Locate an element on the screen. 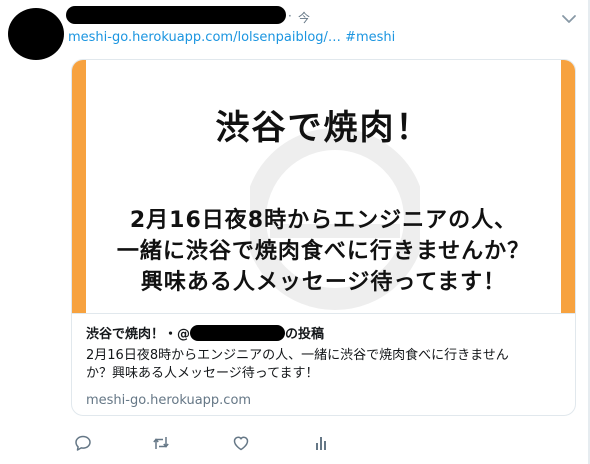 This screenshot has height=464, width=590. retweet-icon is located at coordinates (161, 443).